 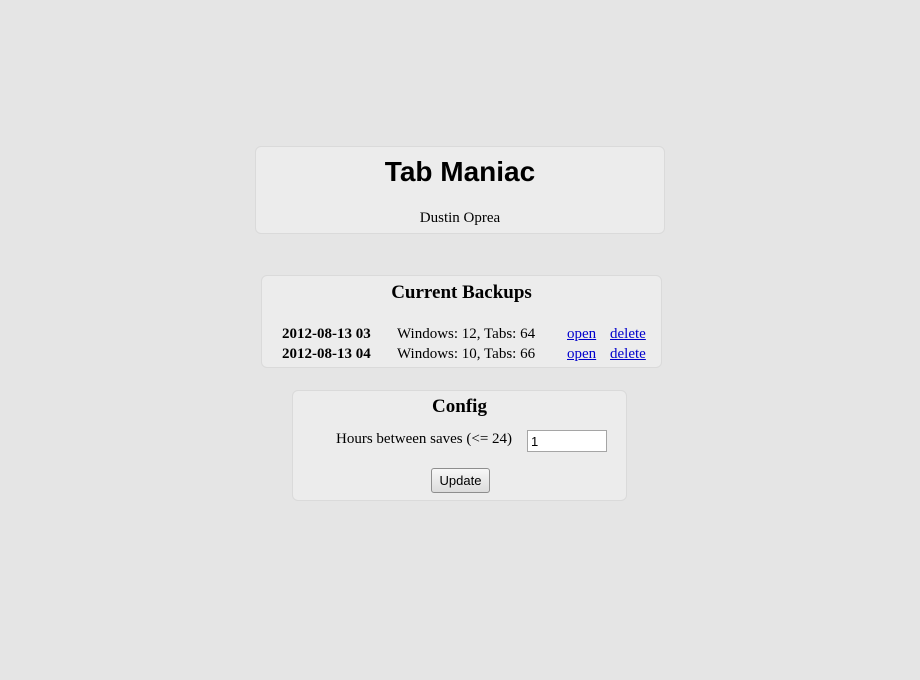 What do you see at coordinates (567, 441) in the screenshot?
I see `hours-between-saves-input` at bounding box center [567, 441].